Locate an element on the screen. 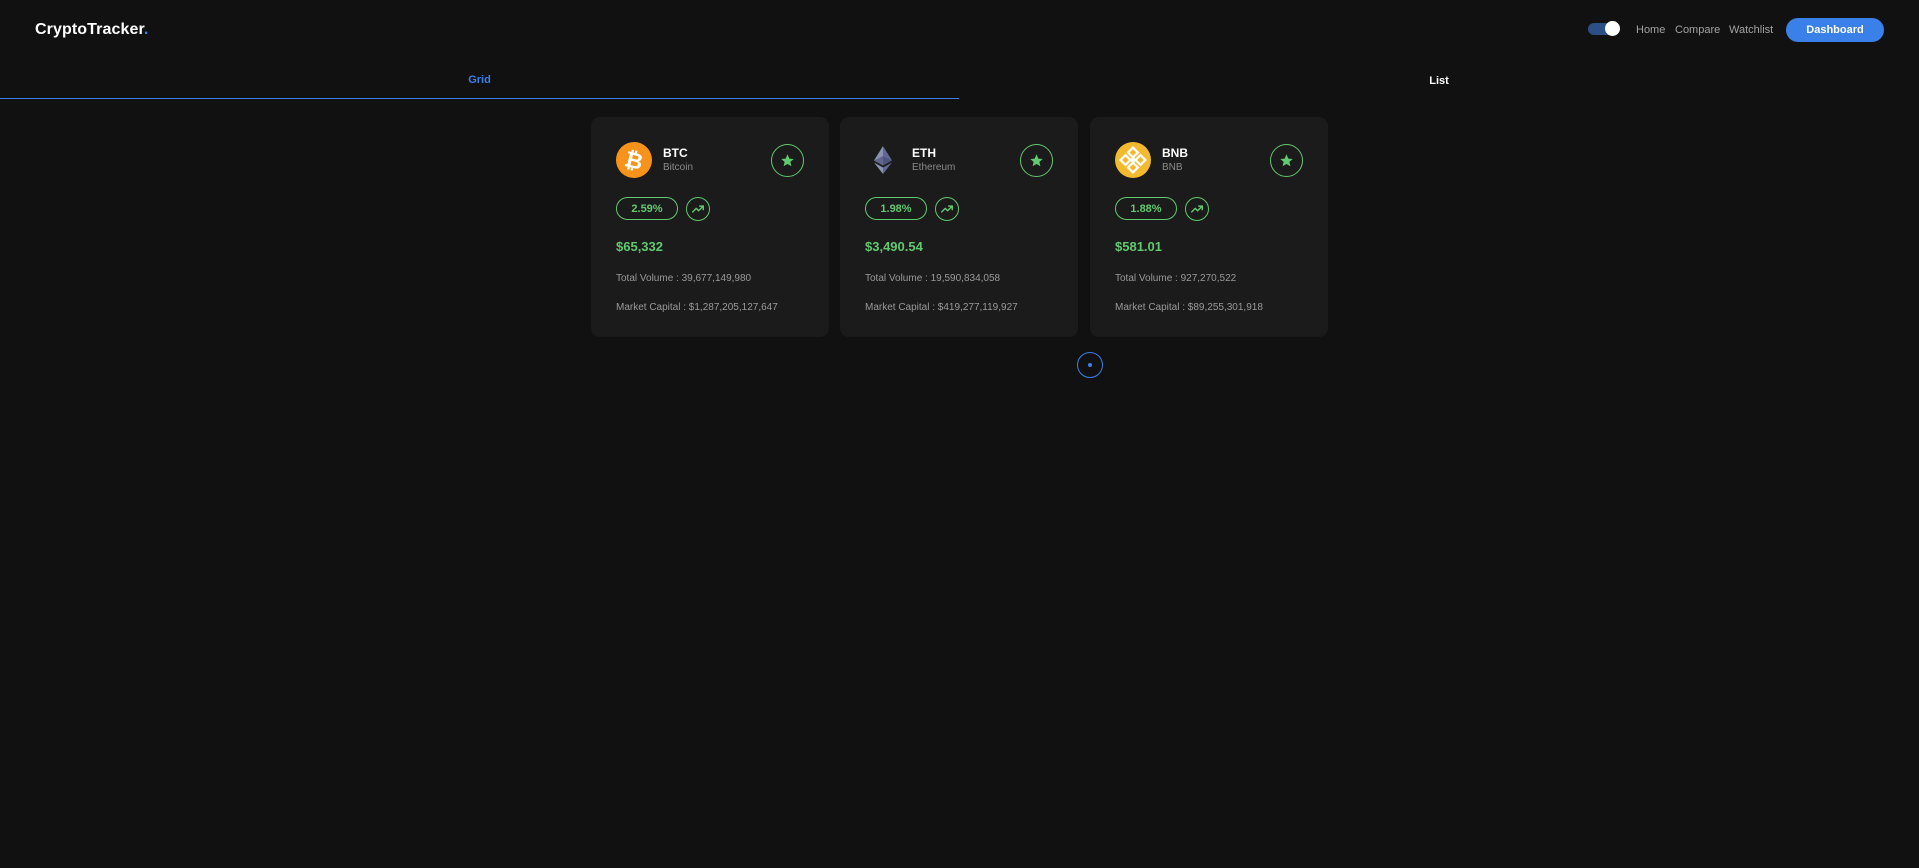 This screenshot has height=868, width=1919. app-logo: CryptoTracker. is located at coordinates (91, 30).